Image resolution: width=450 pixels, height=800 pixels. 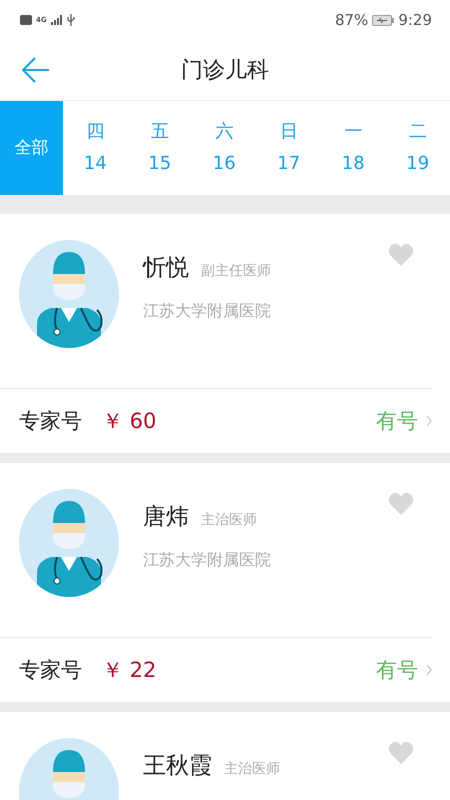 What do you see at coordinates (70, 20) in the screenshot?
I see `usb-icon` at bounding box center [70, 20].